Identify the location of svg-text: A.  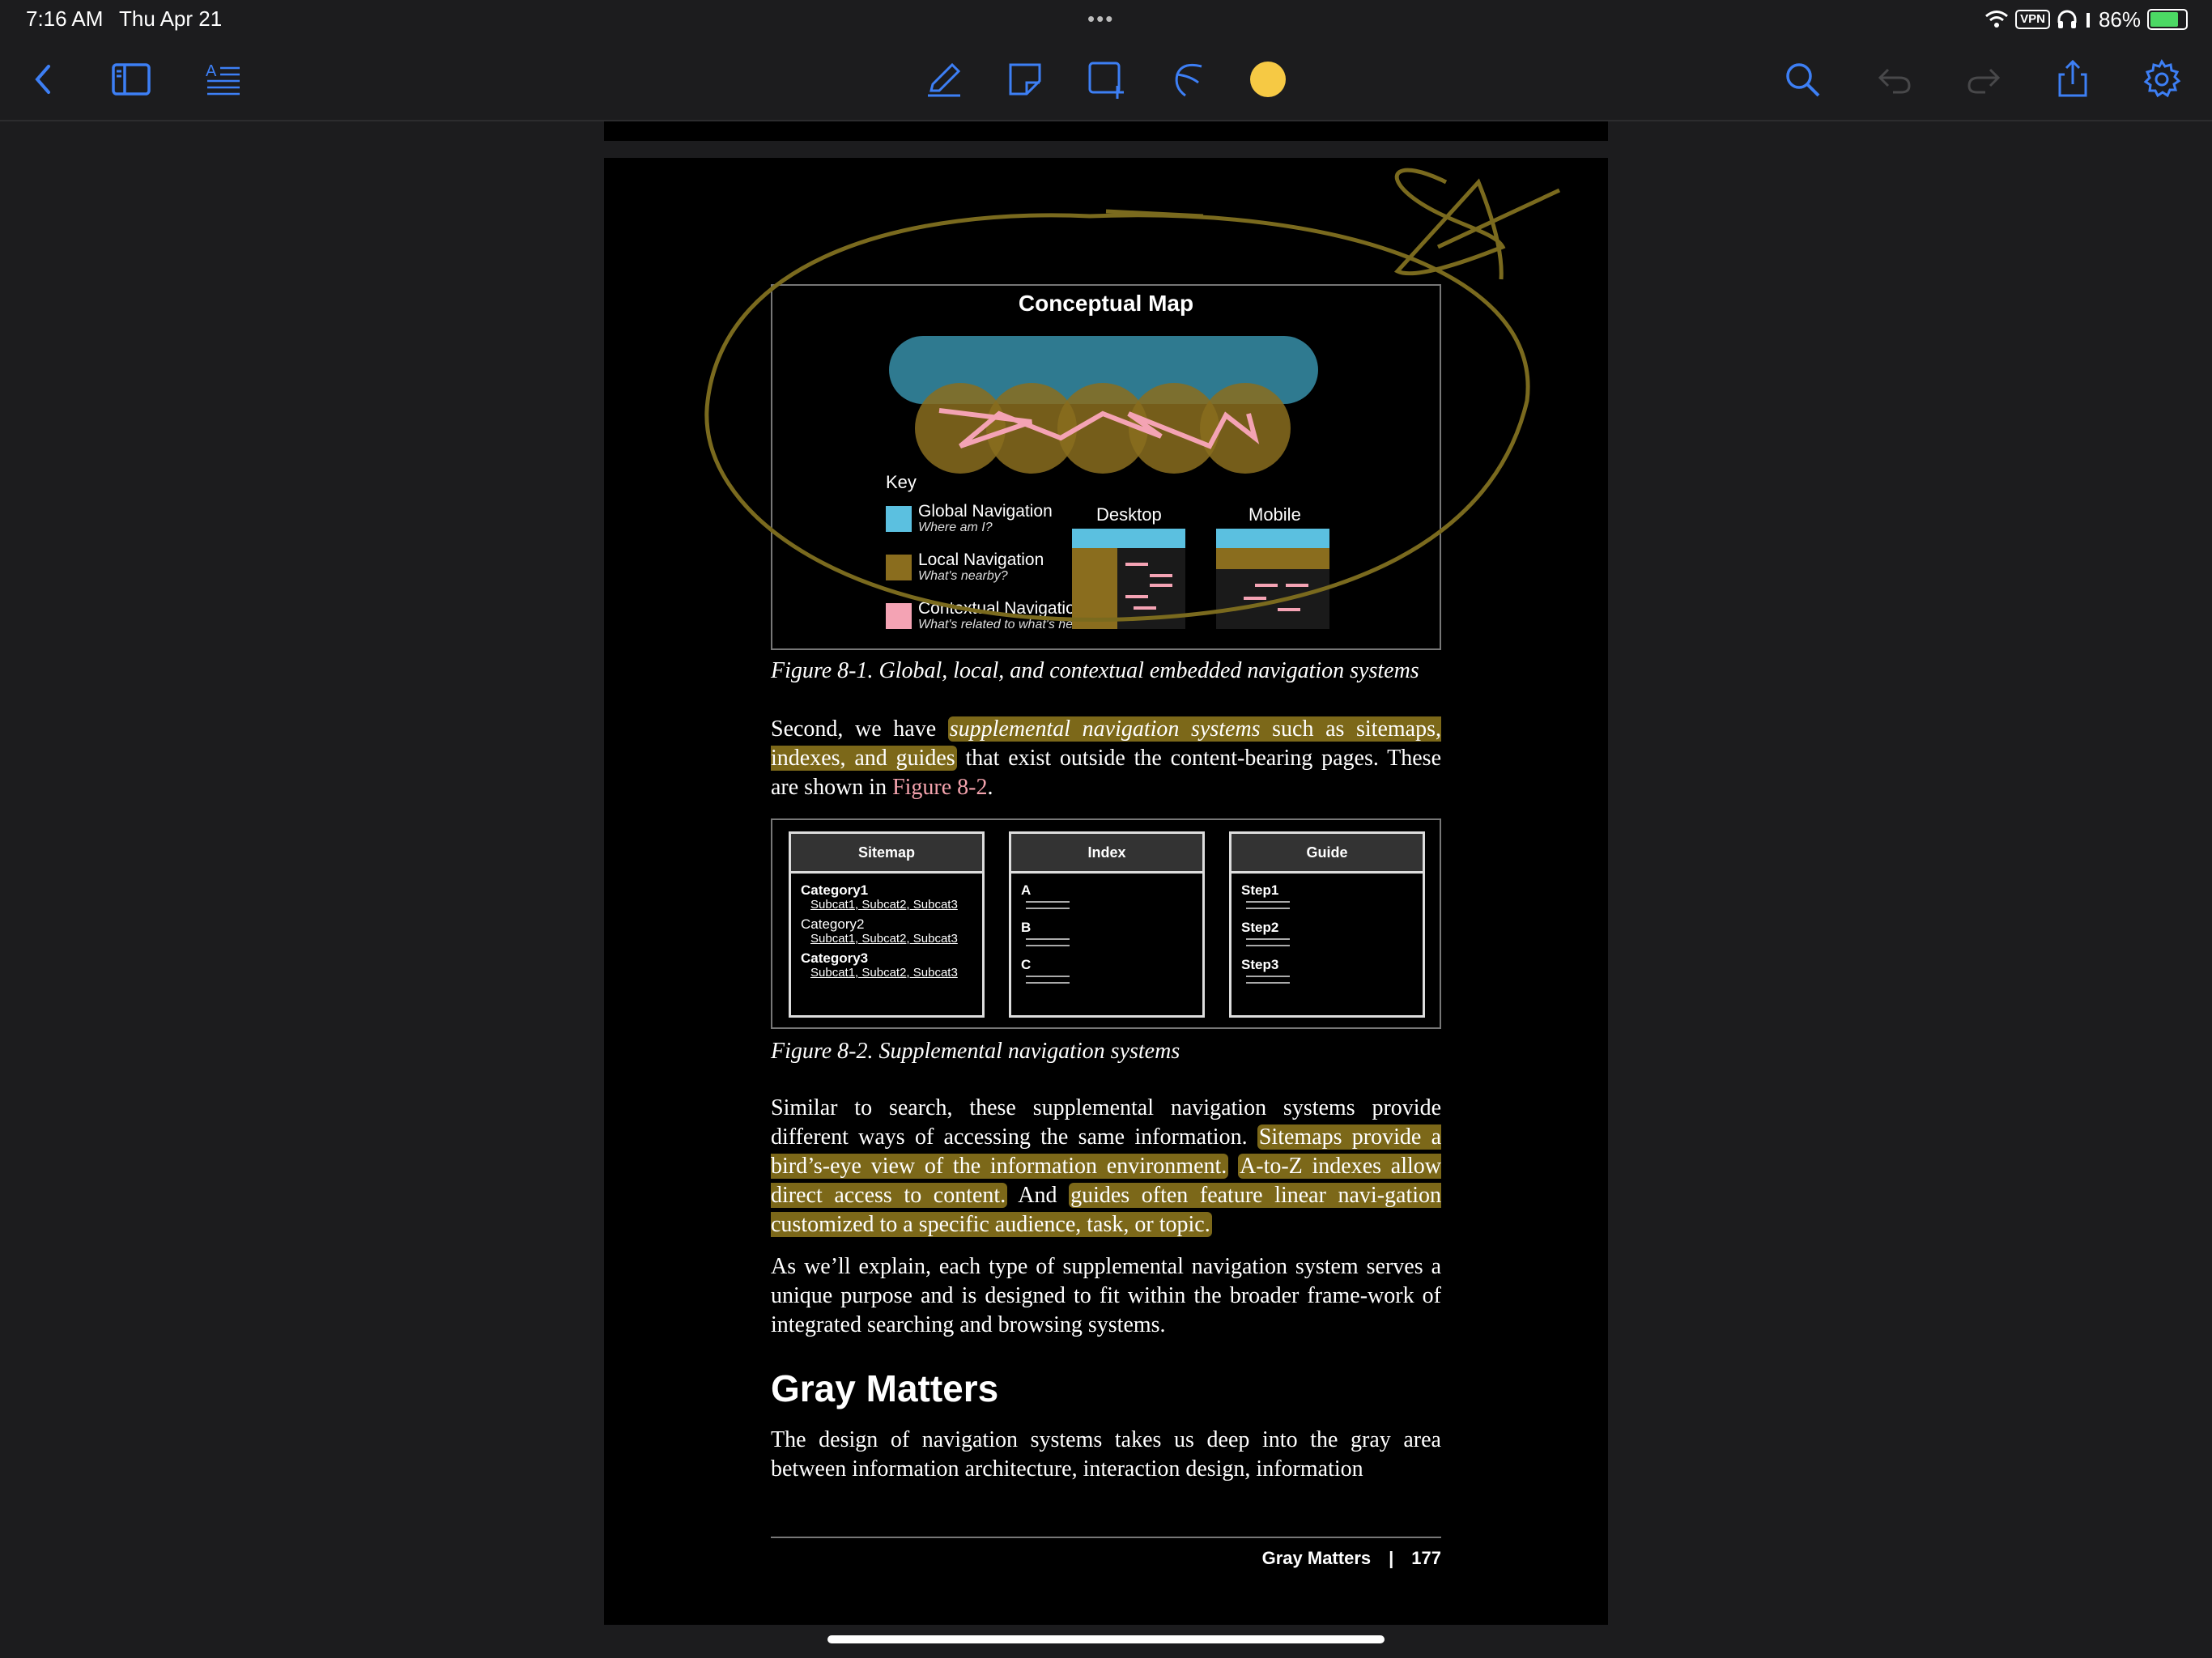
(211, 71).